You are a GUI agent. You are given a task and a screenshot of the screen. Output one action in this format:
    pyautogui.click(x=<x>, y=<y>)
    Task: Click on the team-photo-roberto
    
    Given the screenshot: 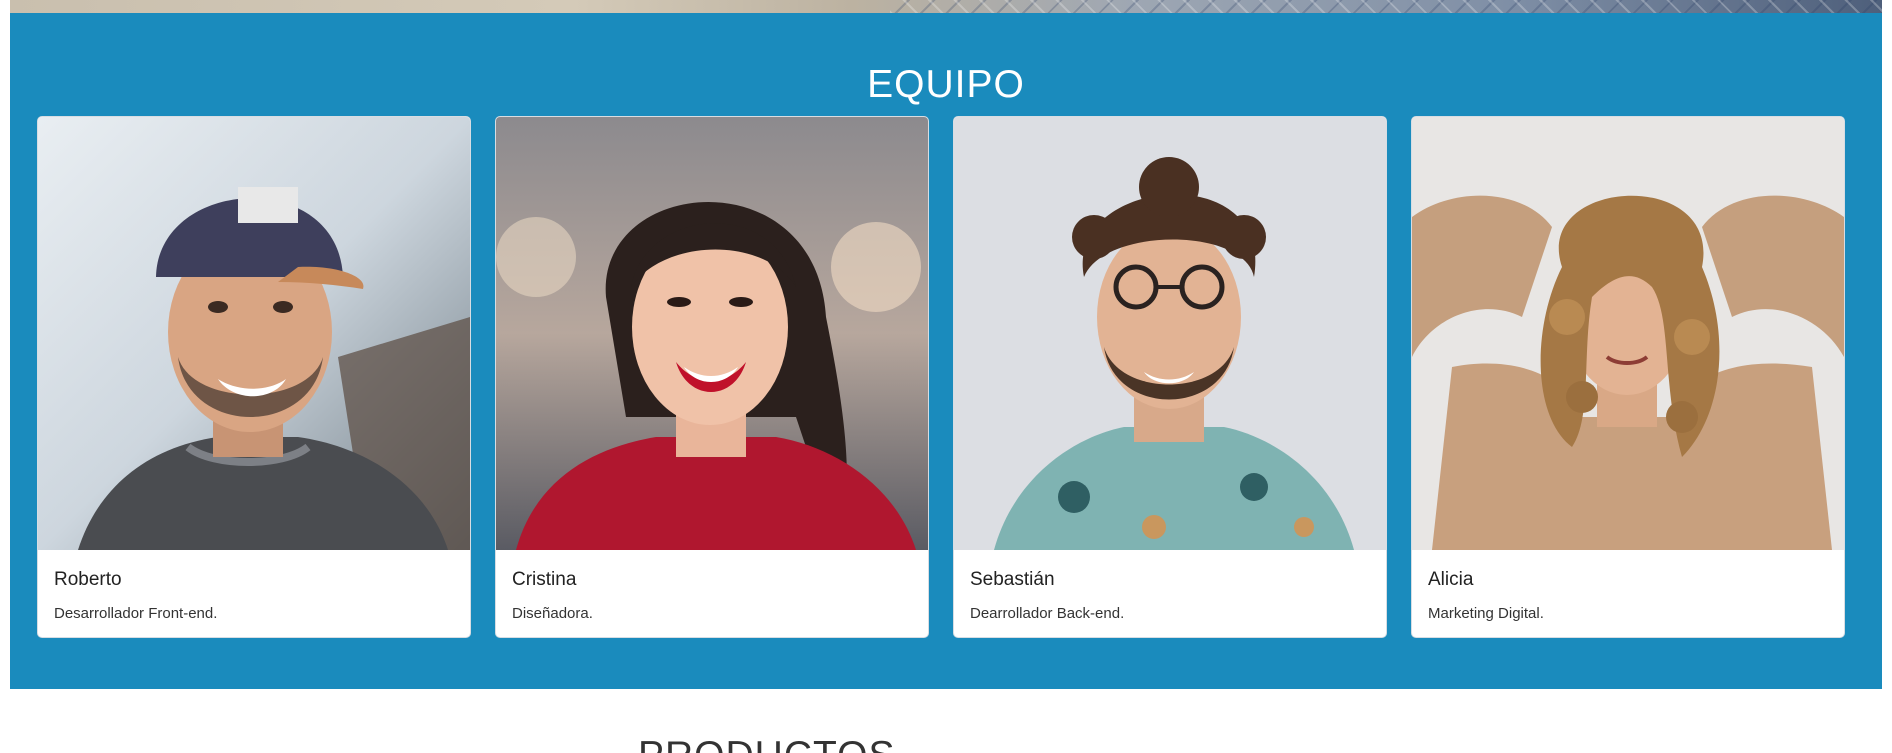 What is the action you would take?
    pyautogui.click(x=254, y=333)
    